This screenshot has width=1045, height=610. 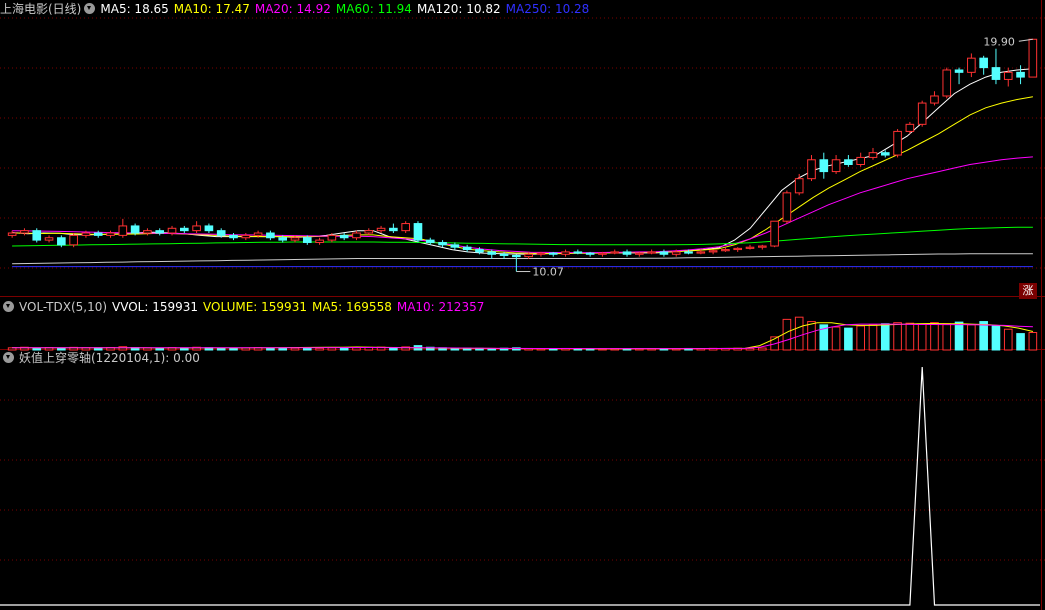 I want to click on ma-line-ma120, so click(x=522, y=259).